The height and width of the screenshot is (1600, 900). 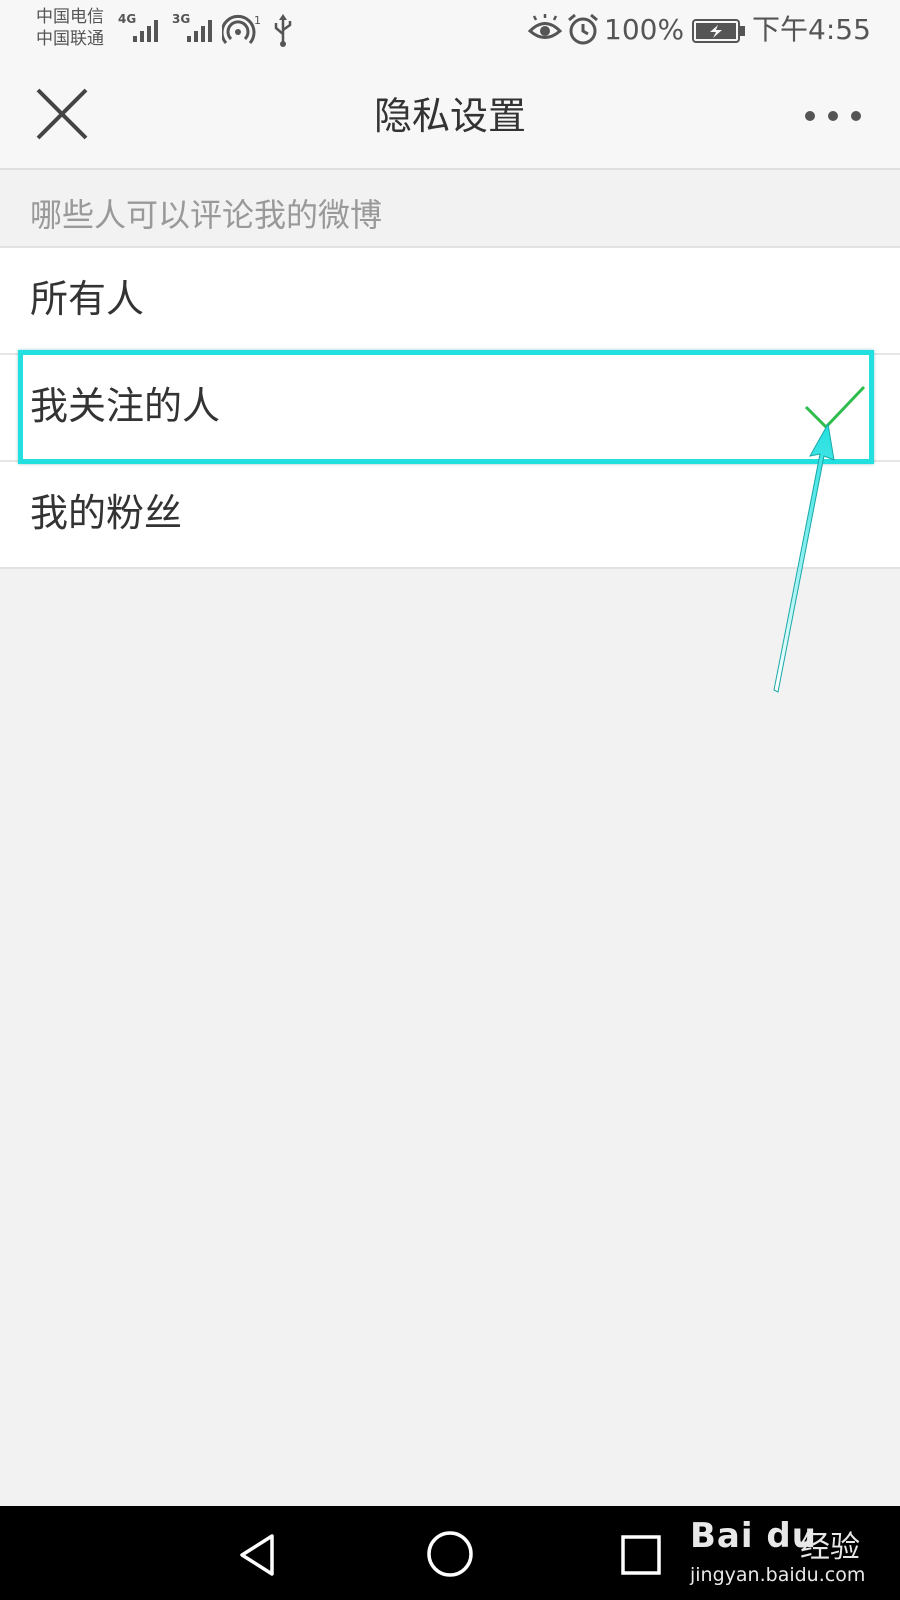 I want to click on status-bar: 中国电信 中国联通 4G 3G 1 100% 下午4:55, so click(x=450, y=32).